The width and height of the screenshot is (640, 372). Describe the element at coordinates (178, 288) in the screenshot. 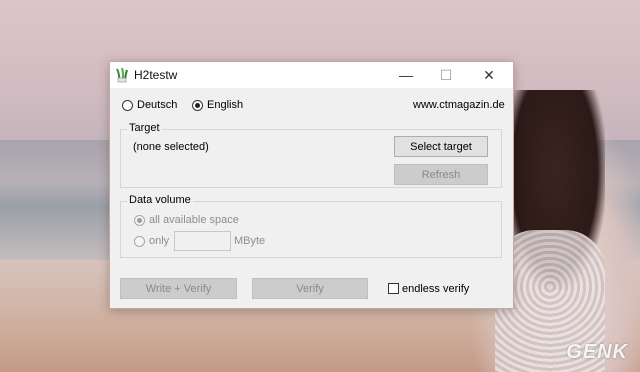

I see `write-verify-button: Write + Verify` at that location.